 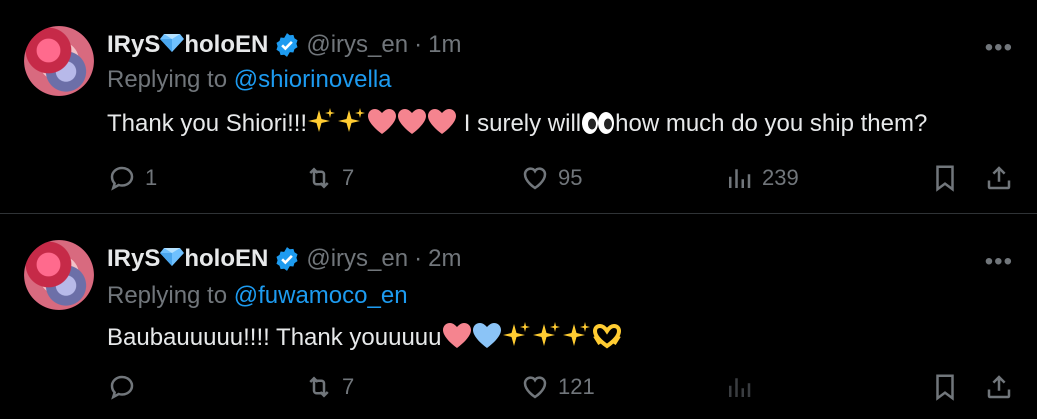 What do you see at coordinates (771, 123) in the screenshot?
I see `tweet-text-part: how much do you ship them?` at bounding box center [771, 123].